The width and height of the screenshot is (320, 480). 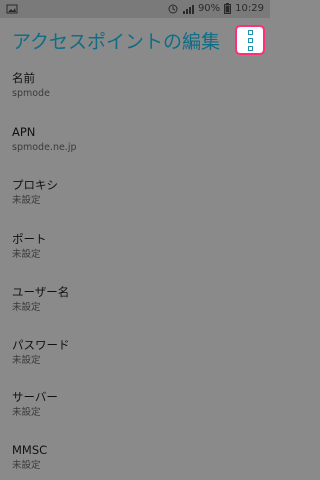 I want to click on list-item-server: サーバー 未設定, so click(x=132, y=404).